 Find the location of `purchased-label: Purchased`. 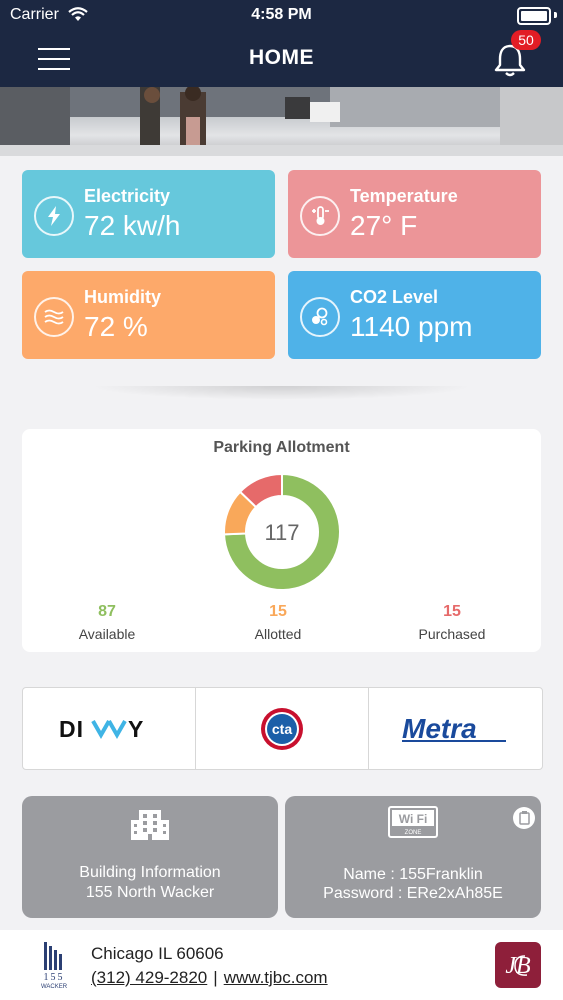

purchased-label: Purchased is located at coordinates (452, 634).